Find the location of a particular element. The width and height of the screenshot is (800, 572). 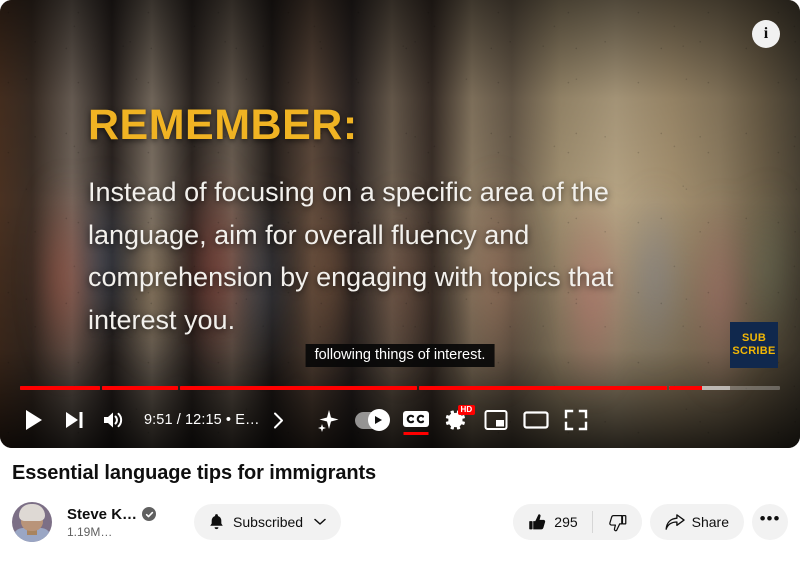

control-button-row: 9:51 / 12:15 • E… HD is located at coordinates (400, 420).